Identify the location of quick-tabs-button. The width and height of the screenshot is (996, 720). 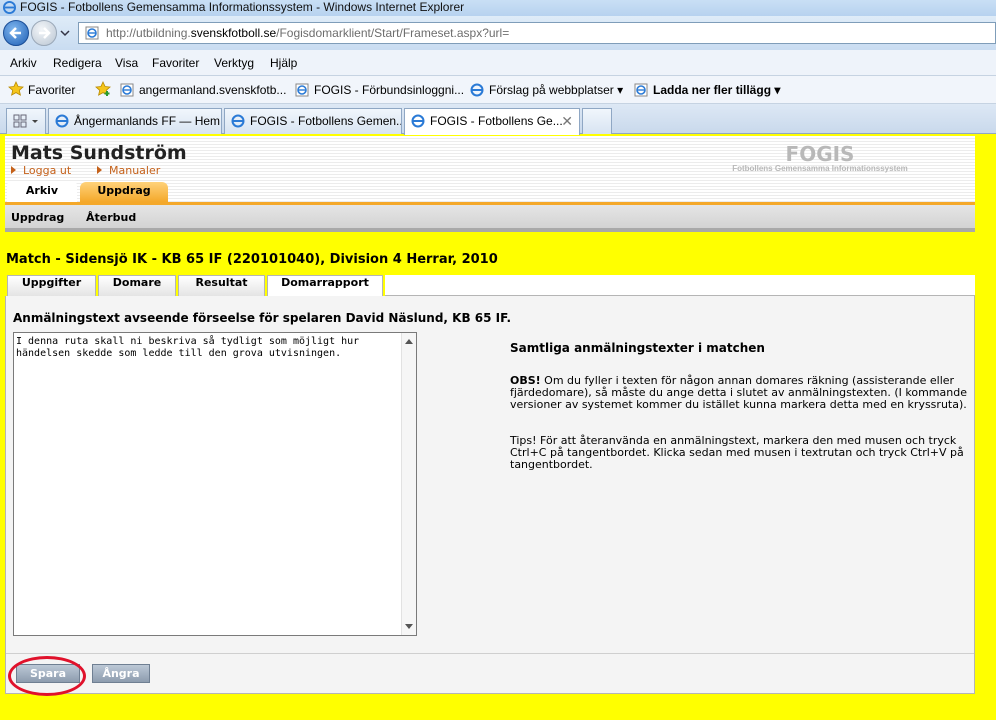
(26, 121).